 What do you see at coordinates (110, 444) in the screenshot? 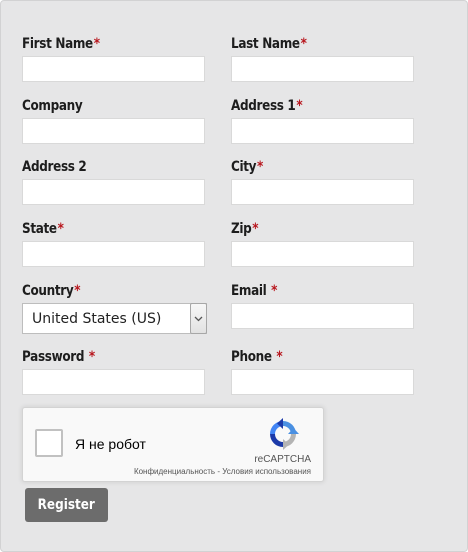
I see `recaptcha-checkbox-label: Я не робот` at bounding box center [110, 444].